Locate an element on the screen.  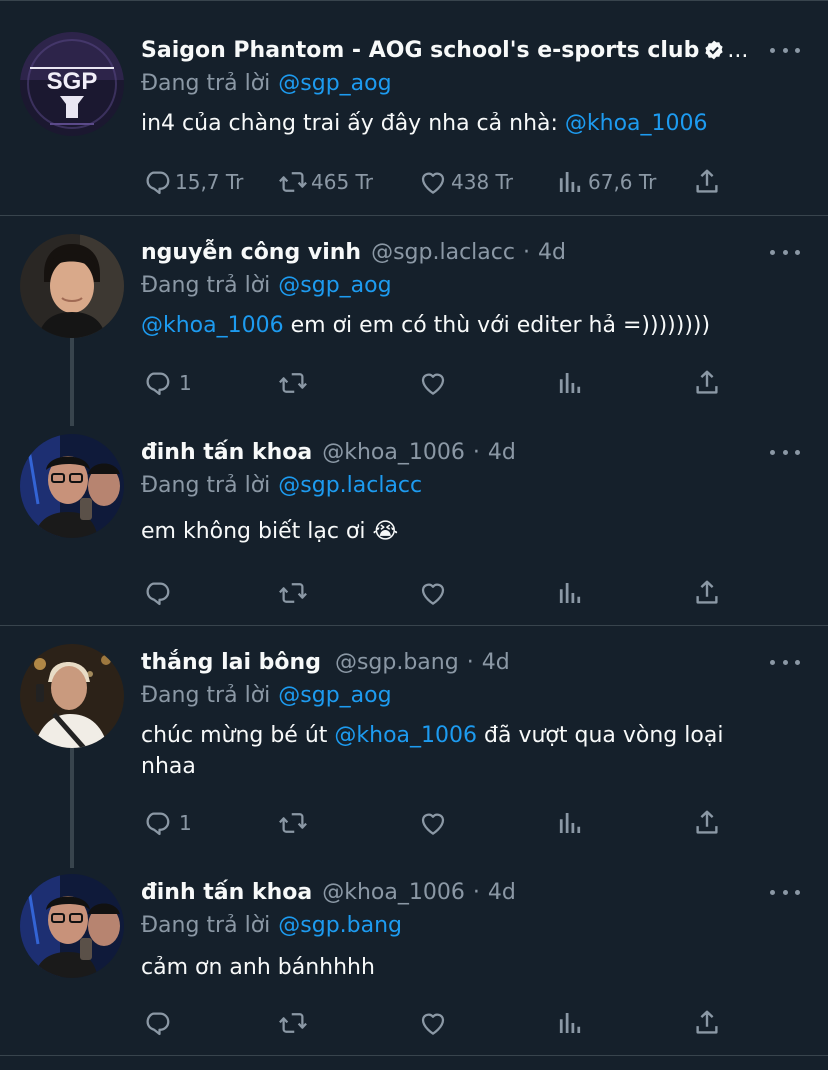
tweet-text-part: em ơi em có thù với editer hả =)))))))) is located at coordinates (497, 325).